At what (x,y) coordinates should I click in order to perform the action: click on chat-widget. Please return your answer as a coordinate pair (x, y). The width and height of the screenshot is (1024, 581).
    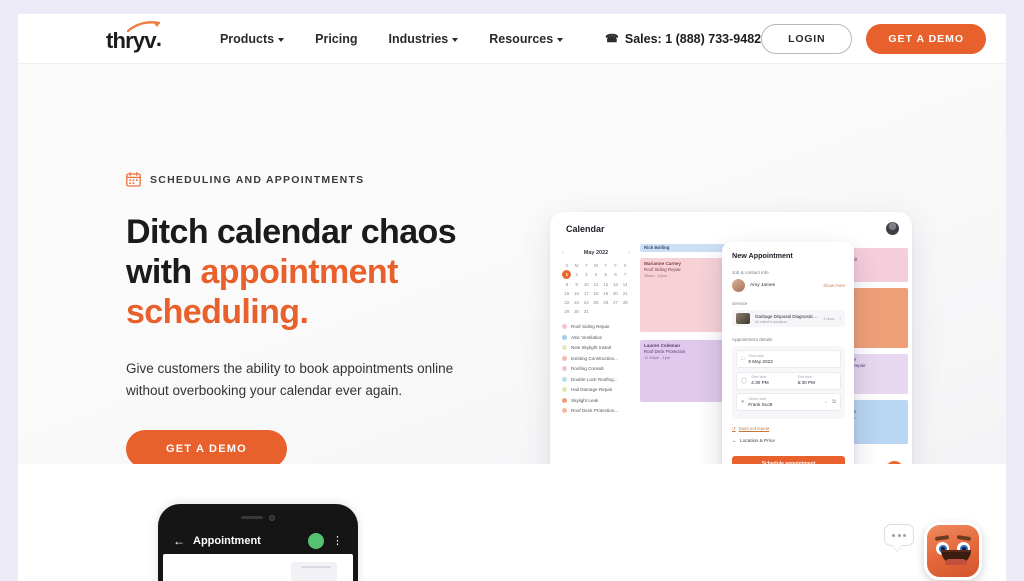
    Looking at the image, I should click on (932, 549).